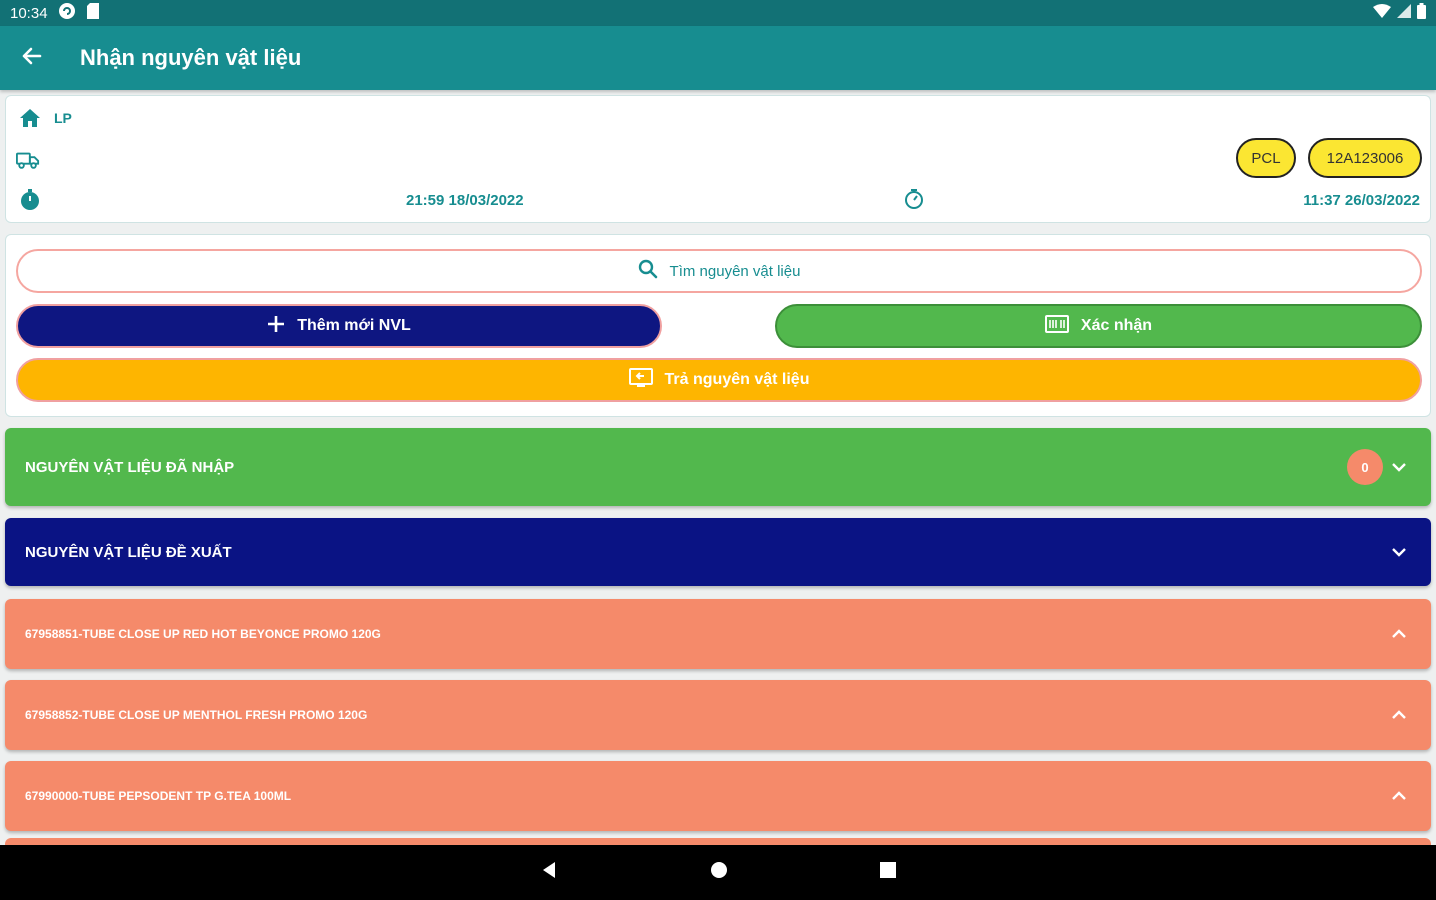  I want to click on system-nav-bar, so click(718, 872).